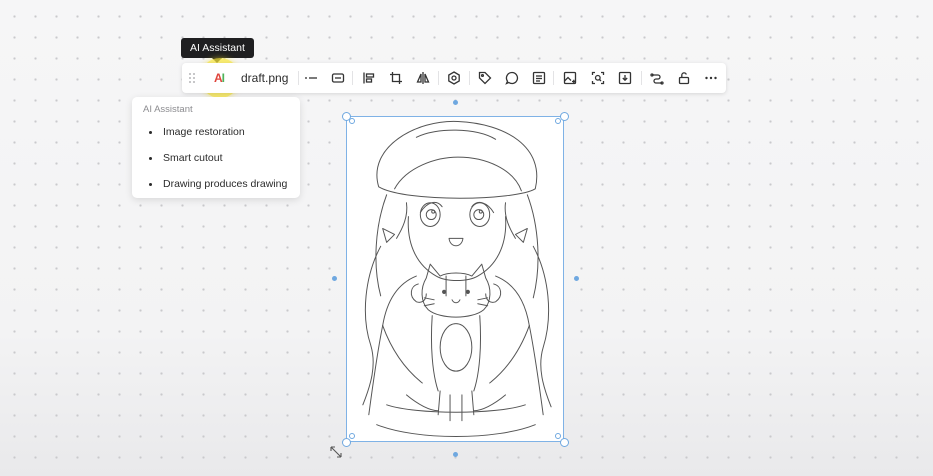  I want to click on drag-handle-icon, so click(192, 78).